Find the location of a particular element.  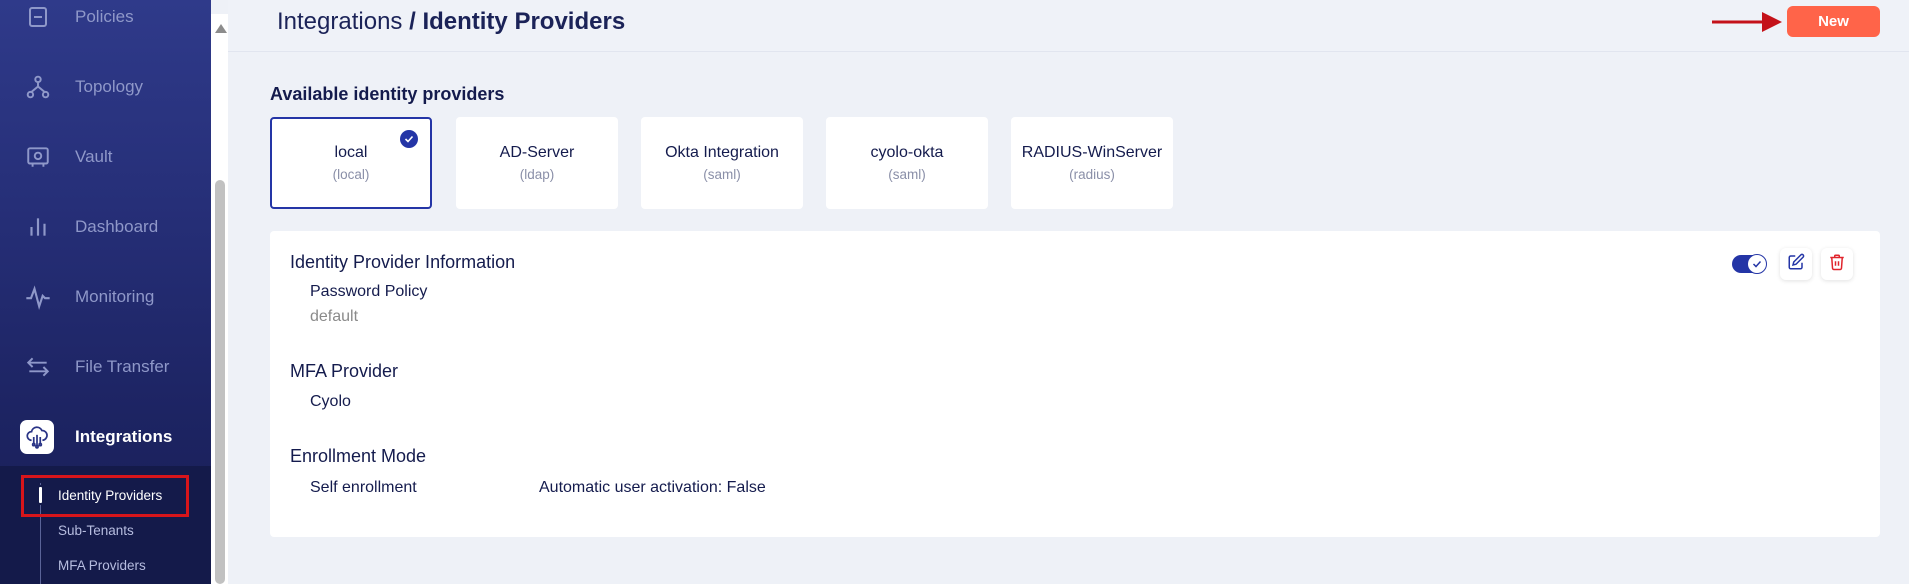

dashboard-icon is located at coordinates (38, 227).